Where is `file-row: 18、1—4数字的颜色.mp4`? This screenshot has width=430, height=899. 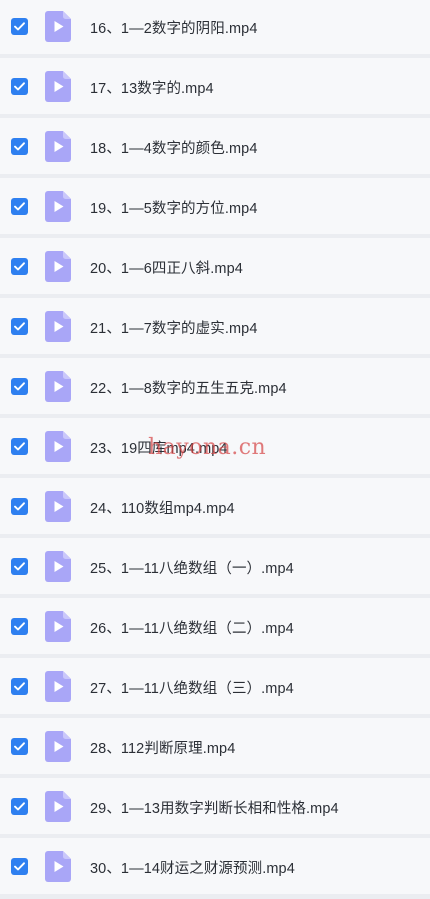
file-row: 18、1—4数字的颜色.mp4 is located at coordinates (215, 146).